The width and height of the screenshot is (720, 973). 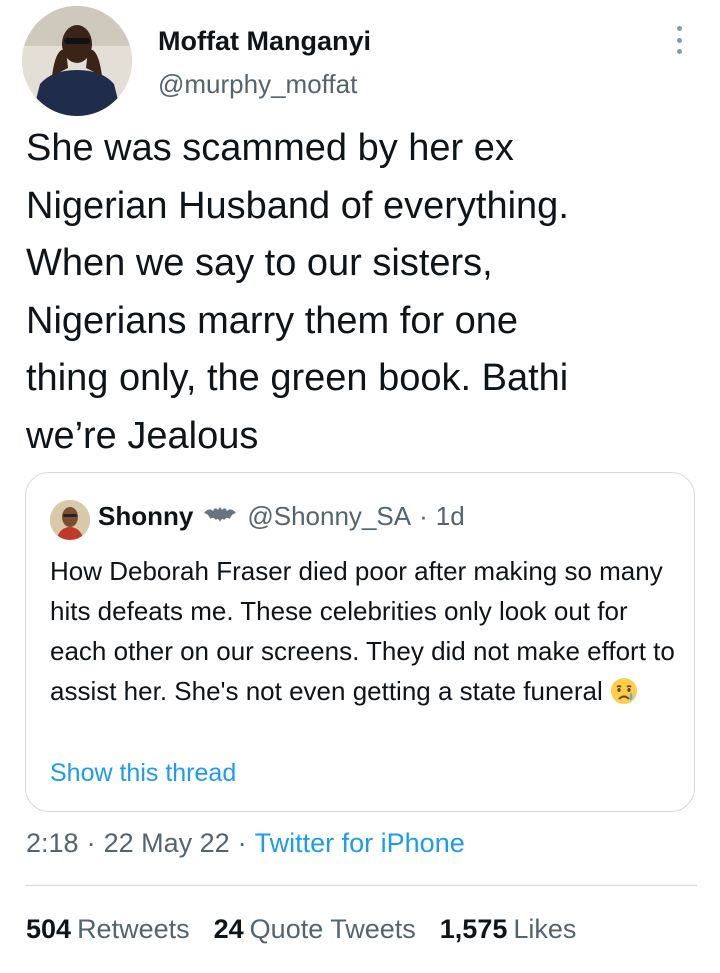 What do you see at coordinates (257, 84) in the screenshot?
I see `author-handle: @murphy_moffat` at bounding box center [257, 84].